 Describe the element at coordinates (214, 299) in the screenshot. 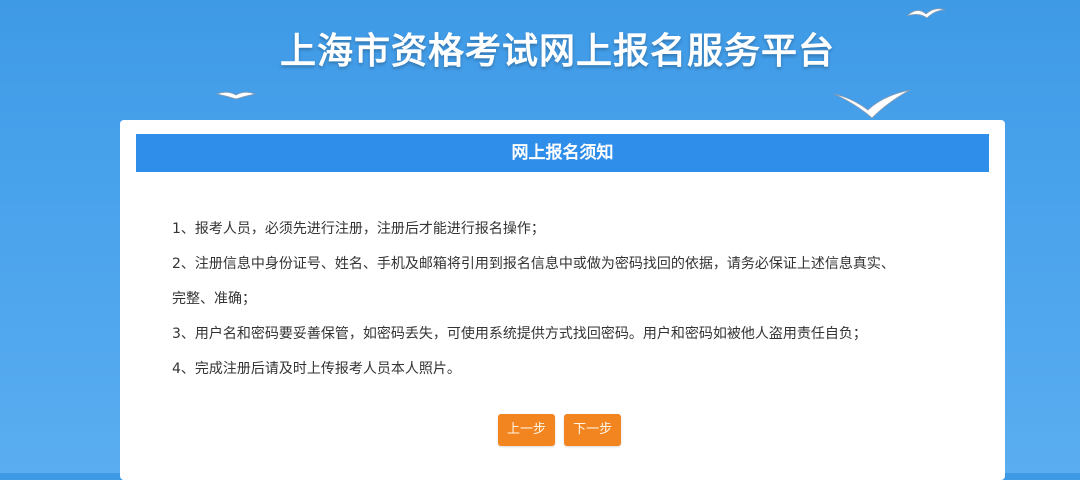

I see `notice-item: 完整、准确；` at that location.